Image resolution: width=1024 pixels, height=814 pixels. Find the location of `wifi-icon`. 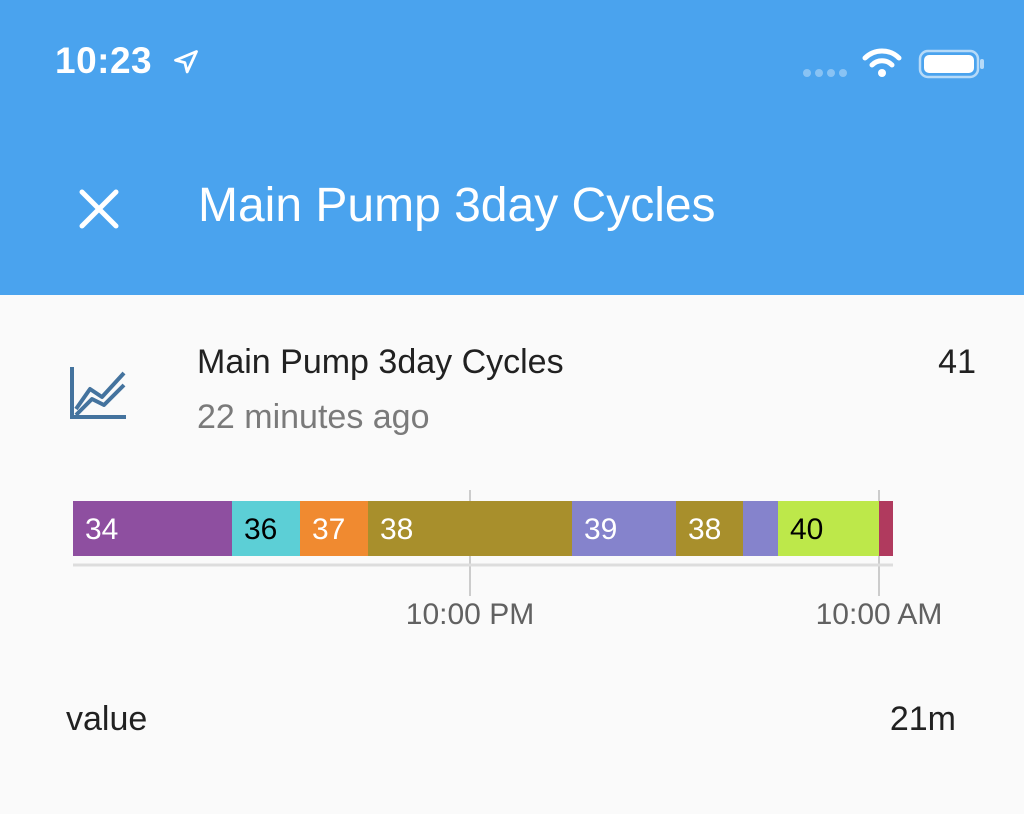

wifi-icon is located at coordinates (882, 62).